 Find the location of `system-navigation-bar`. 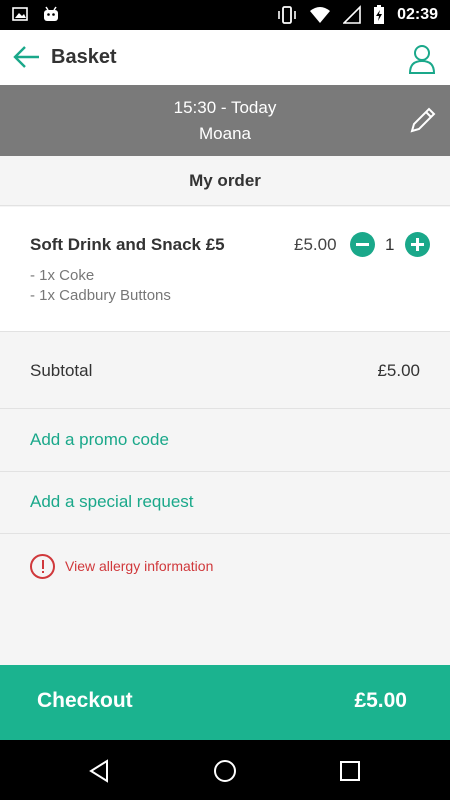

system-navigation-bar is located at coordinates (225, 770).